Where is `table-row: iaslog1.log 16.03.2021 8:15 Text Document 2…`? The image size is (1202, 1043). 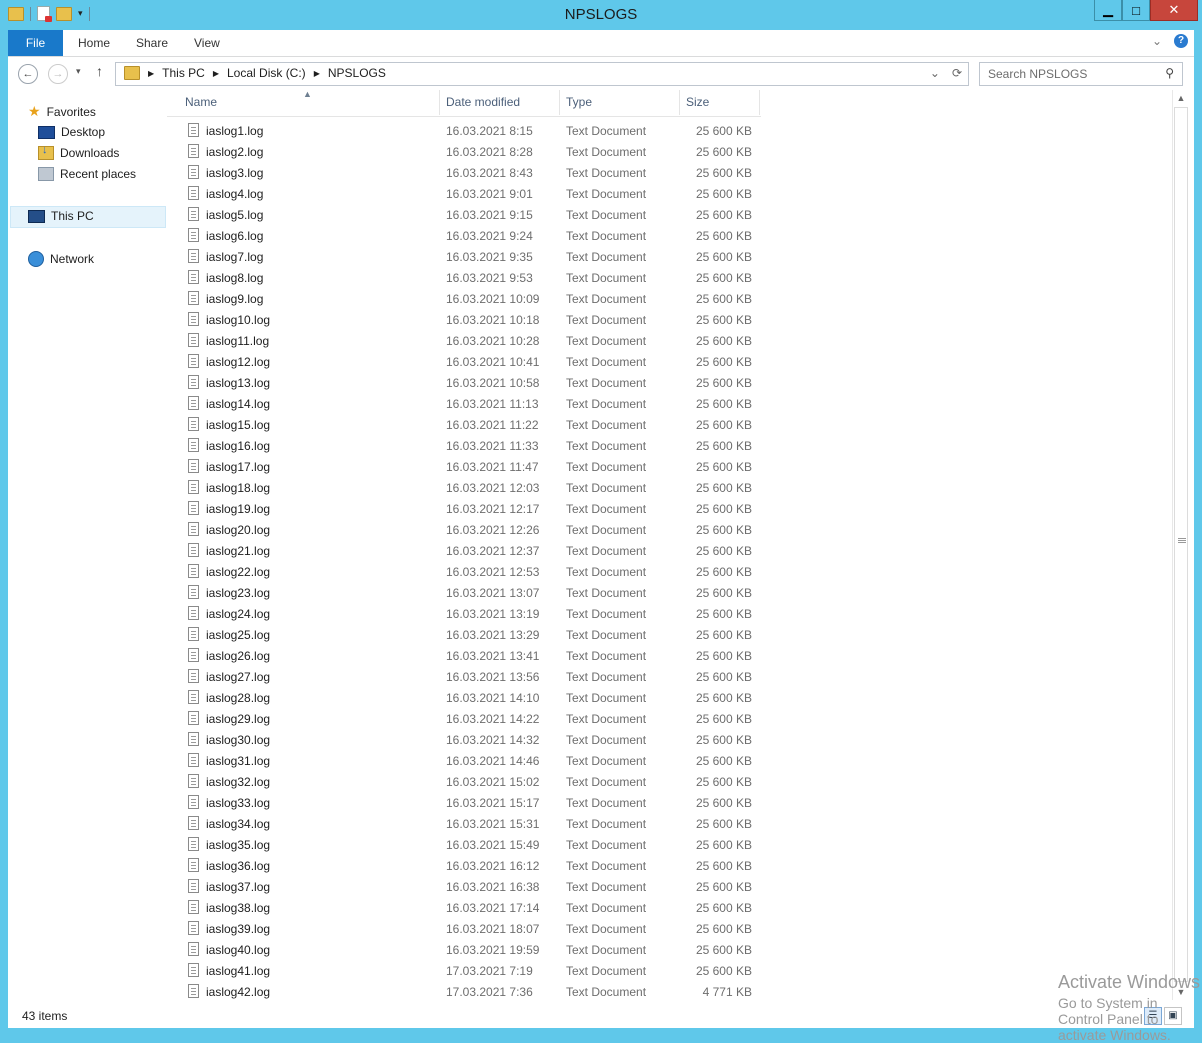 table-row: iaslog1.log 16.03.2021 8:15 Text Document 2… is located at coordinates (464, 131).